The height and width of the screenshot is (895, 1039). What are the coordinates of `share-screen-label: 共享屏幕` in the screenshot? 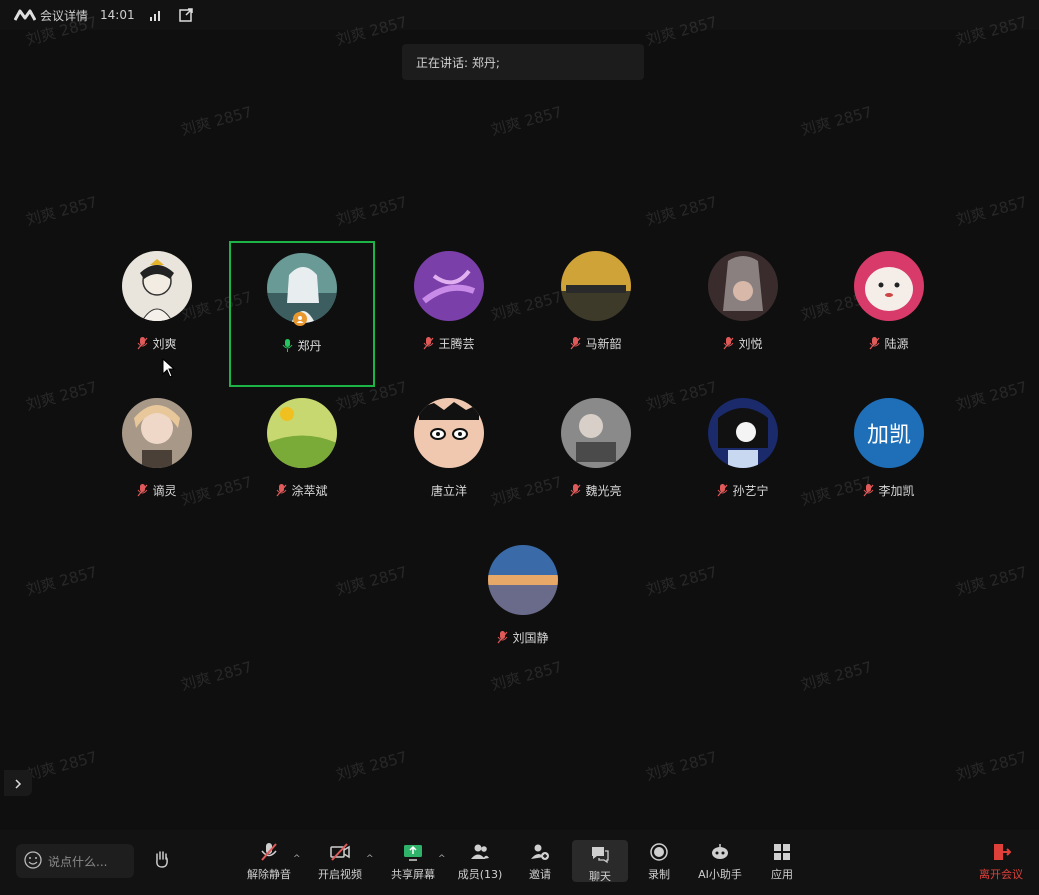 It's located at (413, 874).